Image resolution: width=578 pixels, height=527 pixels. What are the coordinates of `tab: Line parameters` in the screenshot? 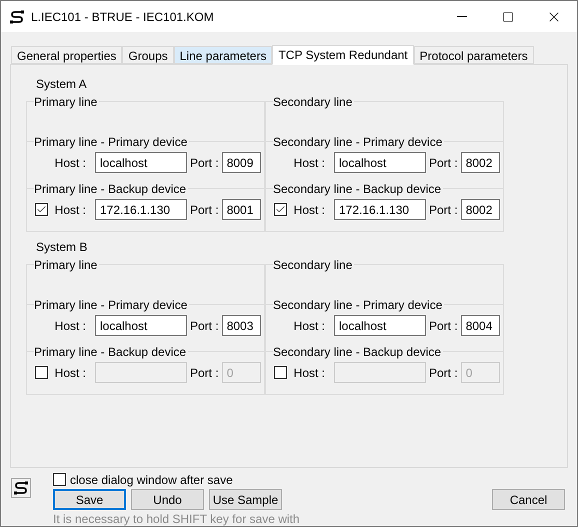 It's located at (223, 55).